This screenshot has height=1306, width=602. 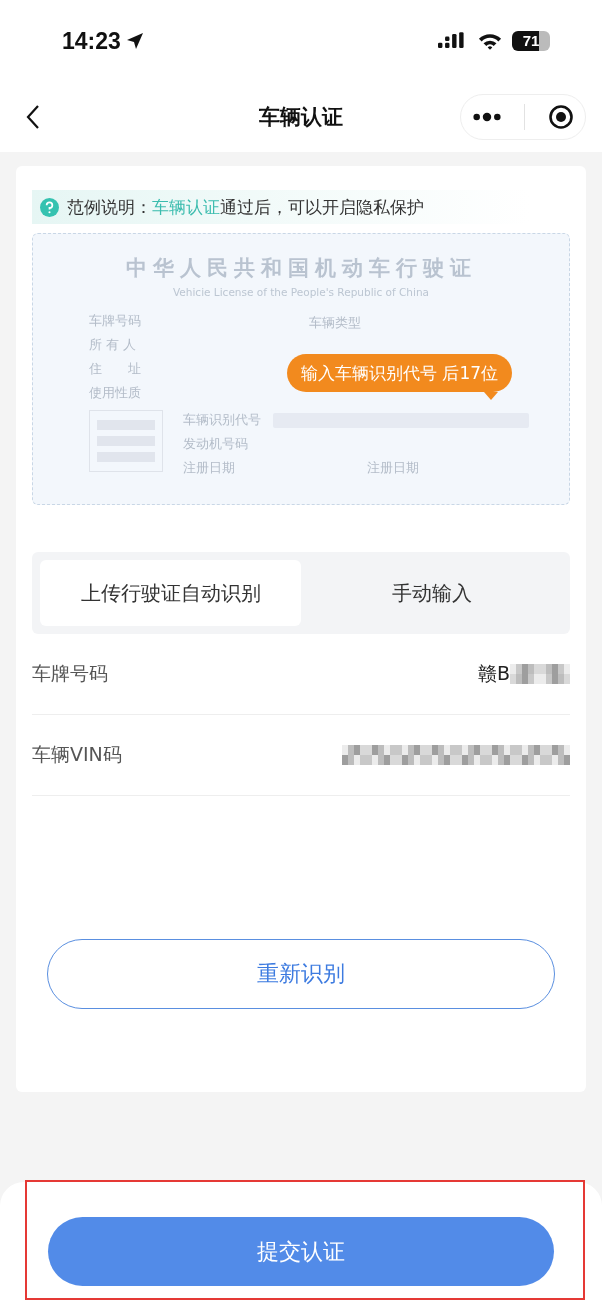 I want to click on tooltip-pointer-icon, so click(x=491, y=396).